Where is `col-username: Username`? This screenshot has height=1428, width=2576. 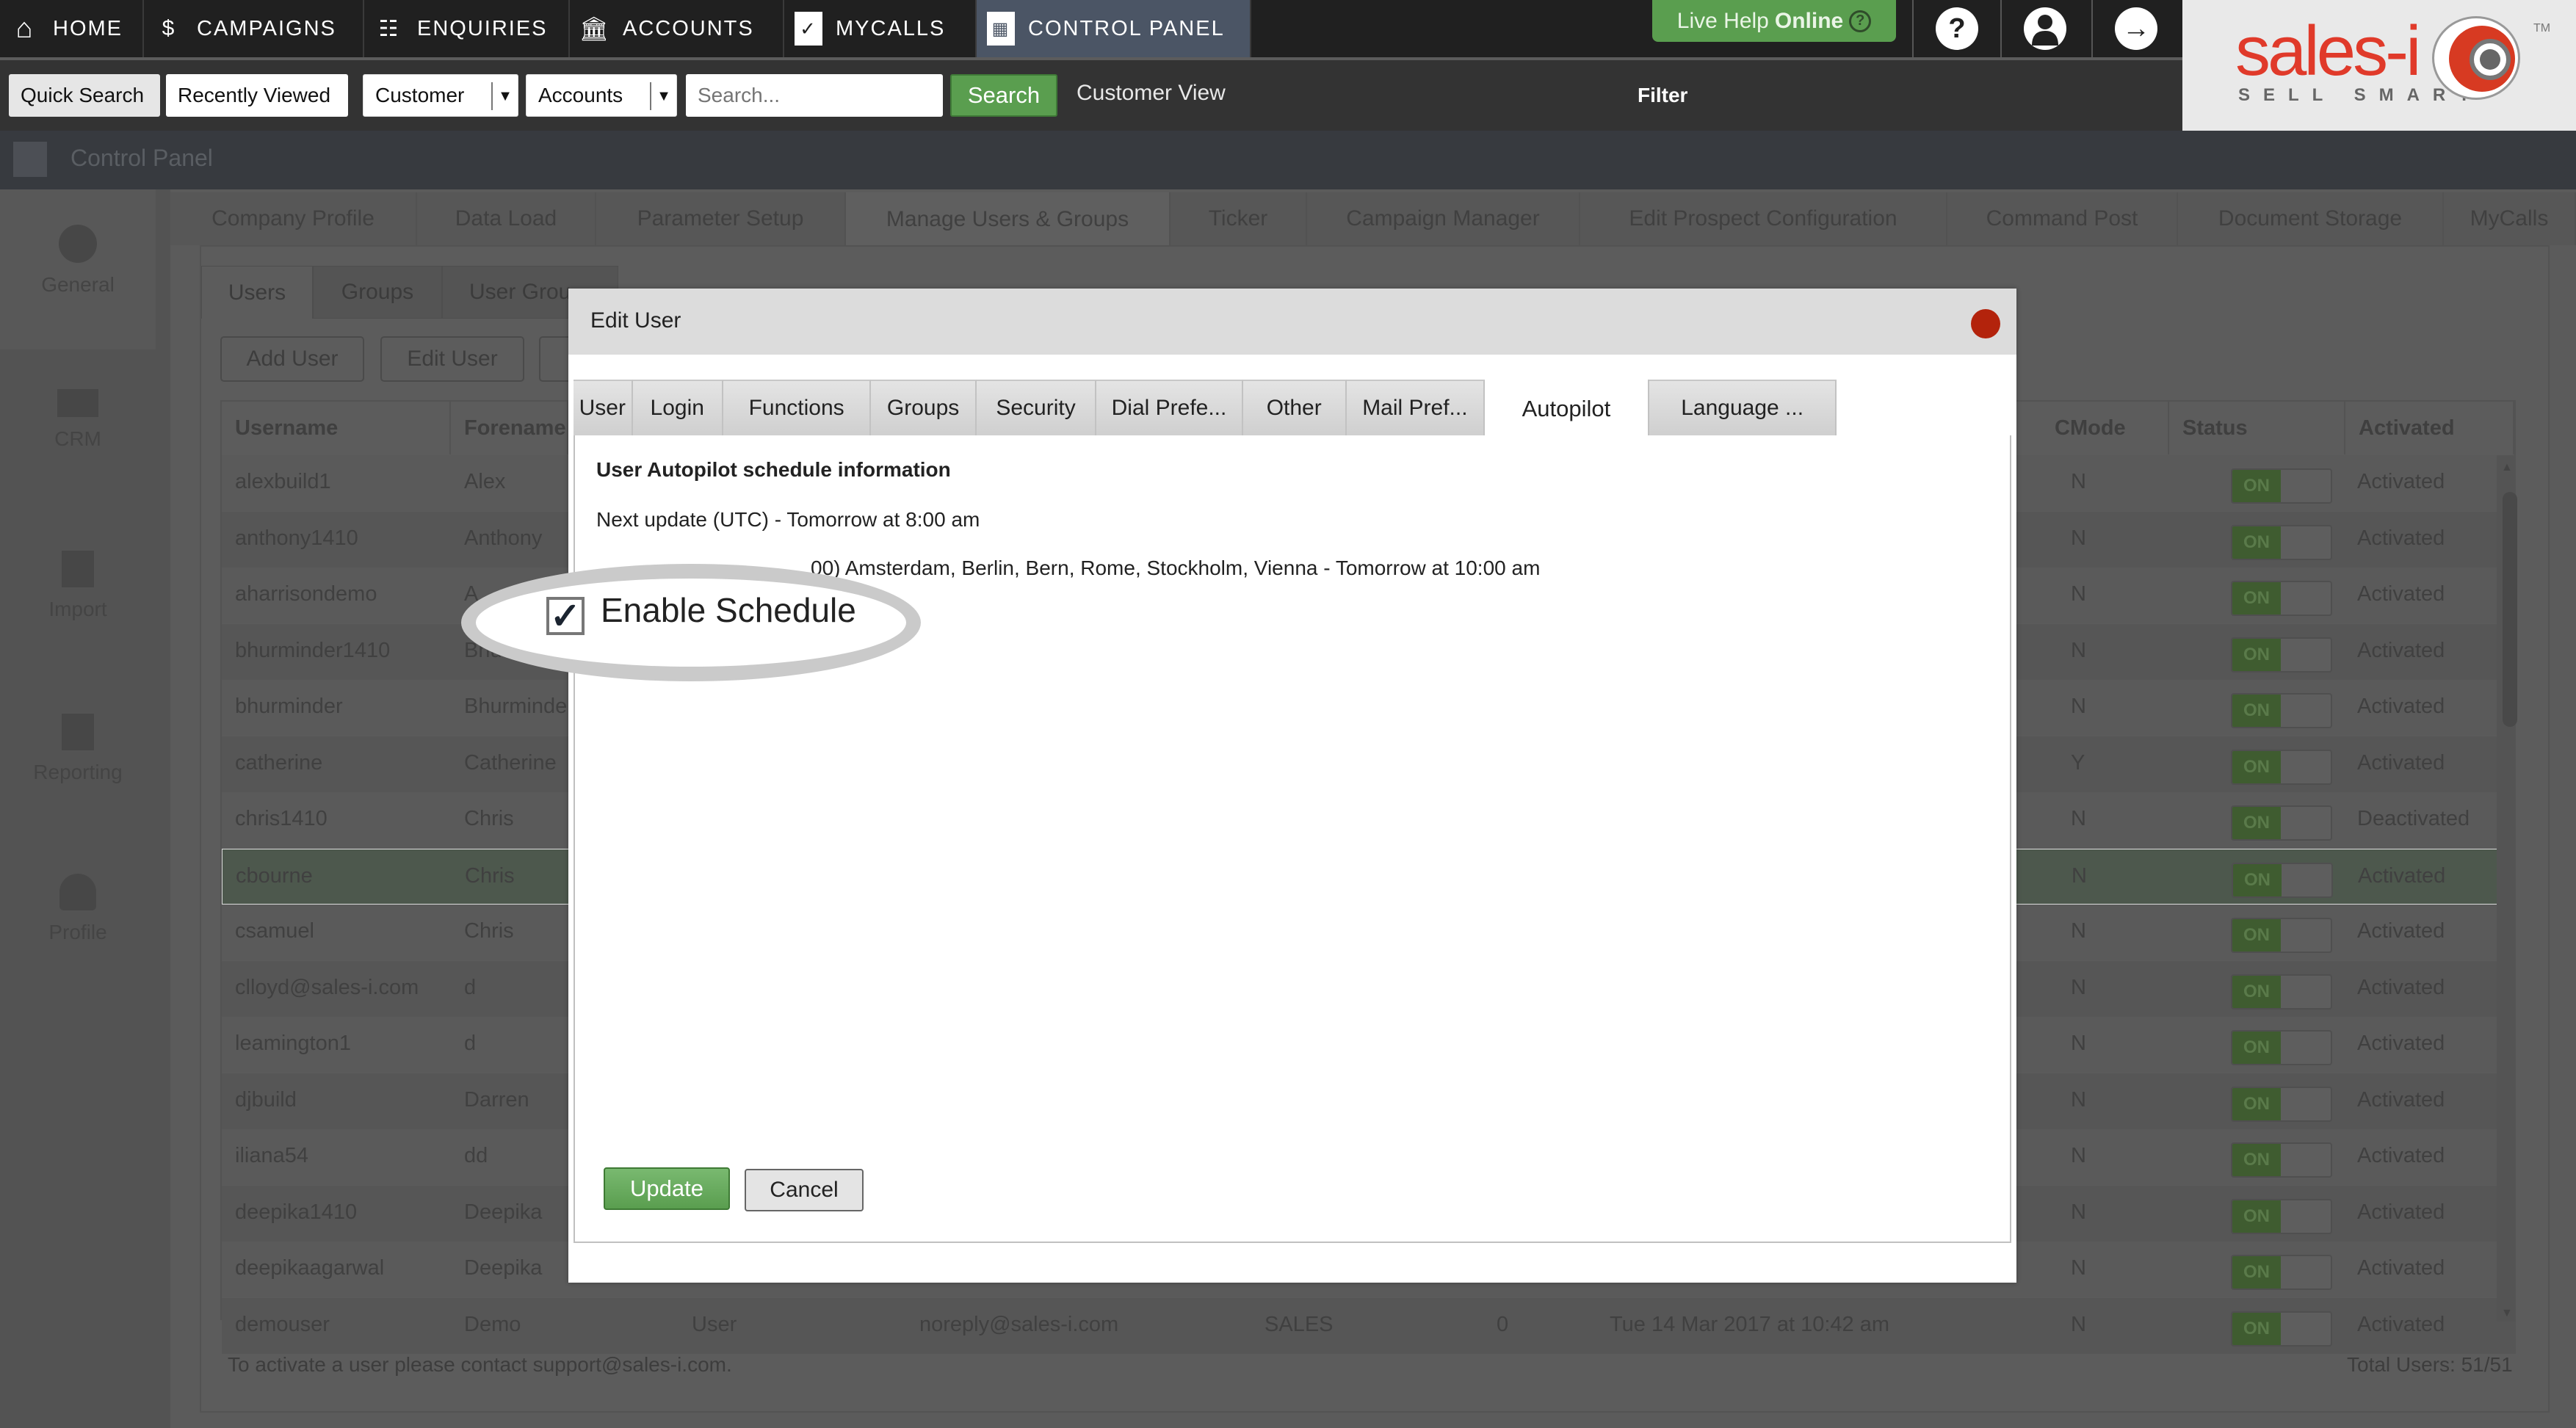 col-username: Username is located at coordinates (336, 428).